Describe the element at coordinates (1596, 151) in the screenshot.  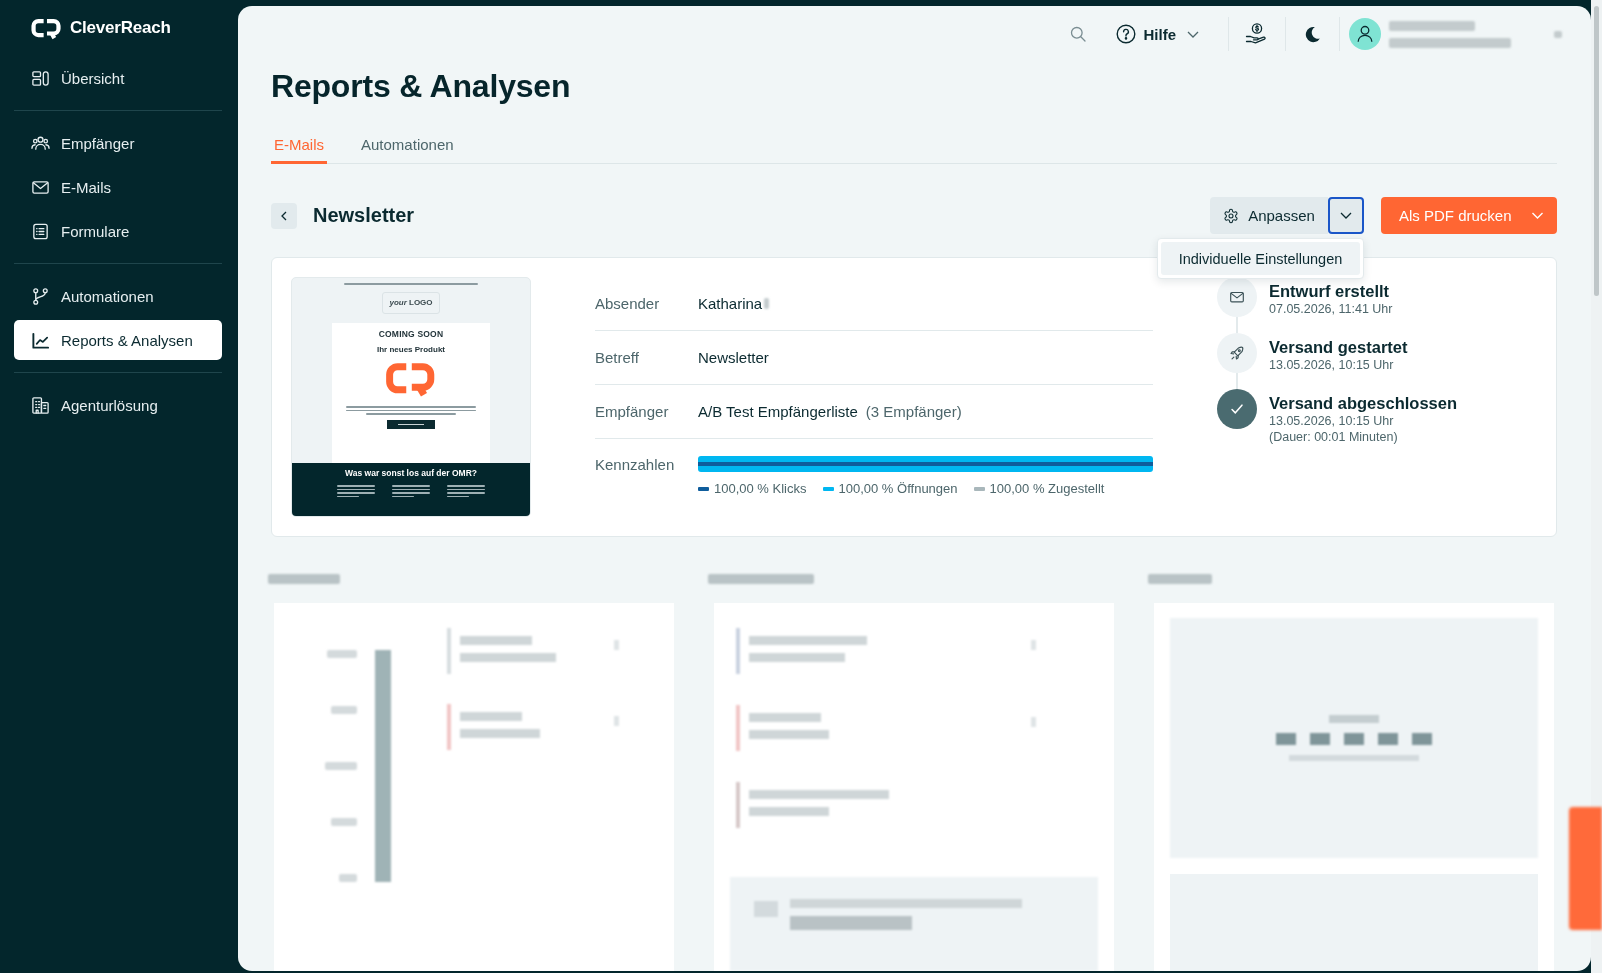
I see `scrollbar-thumb` at that location.